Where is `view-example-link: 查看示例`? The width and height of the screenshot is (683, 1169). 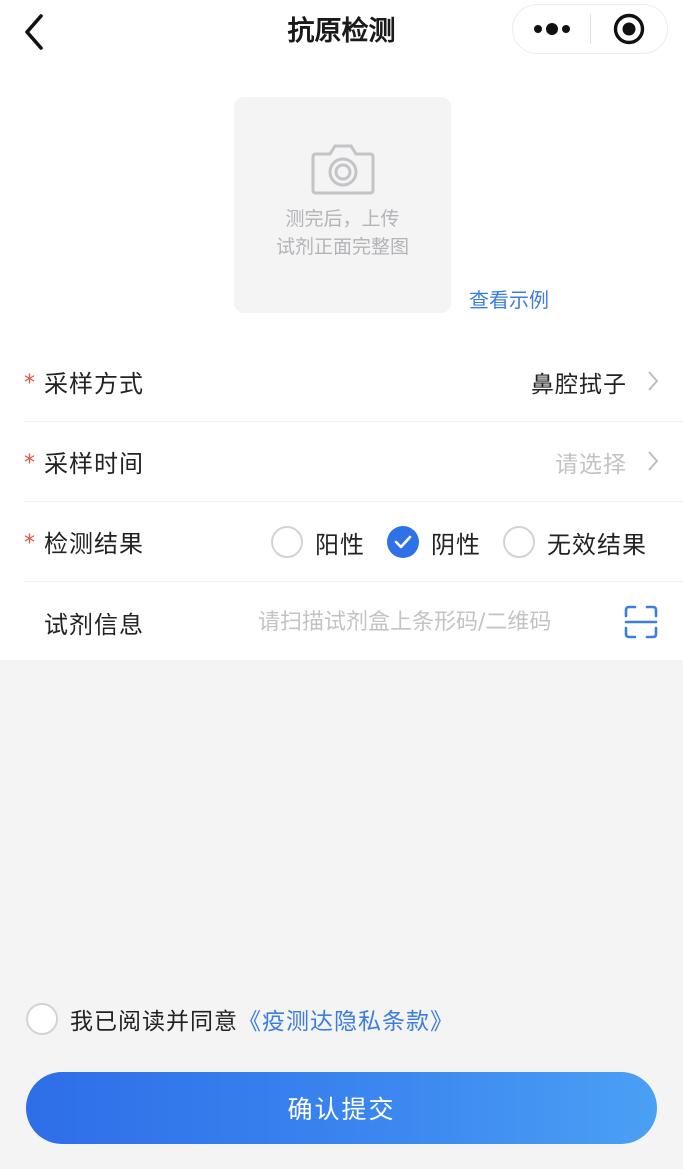 view-example-link: 查看示例 is located at coordinates (509, 300).